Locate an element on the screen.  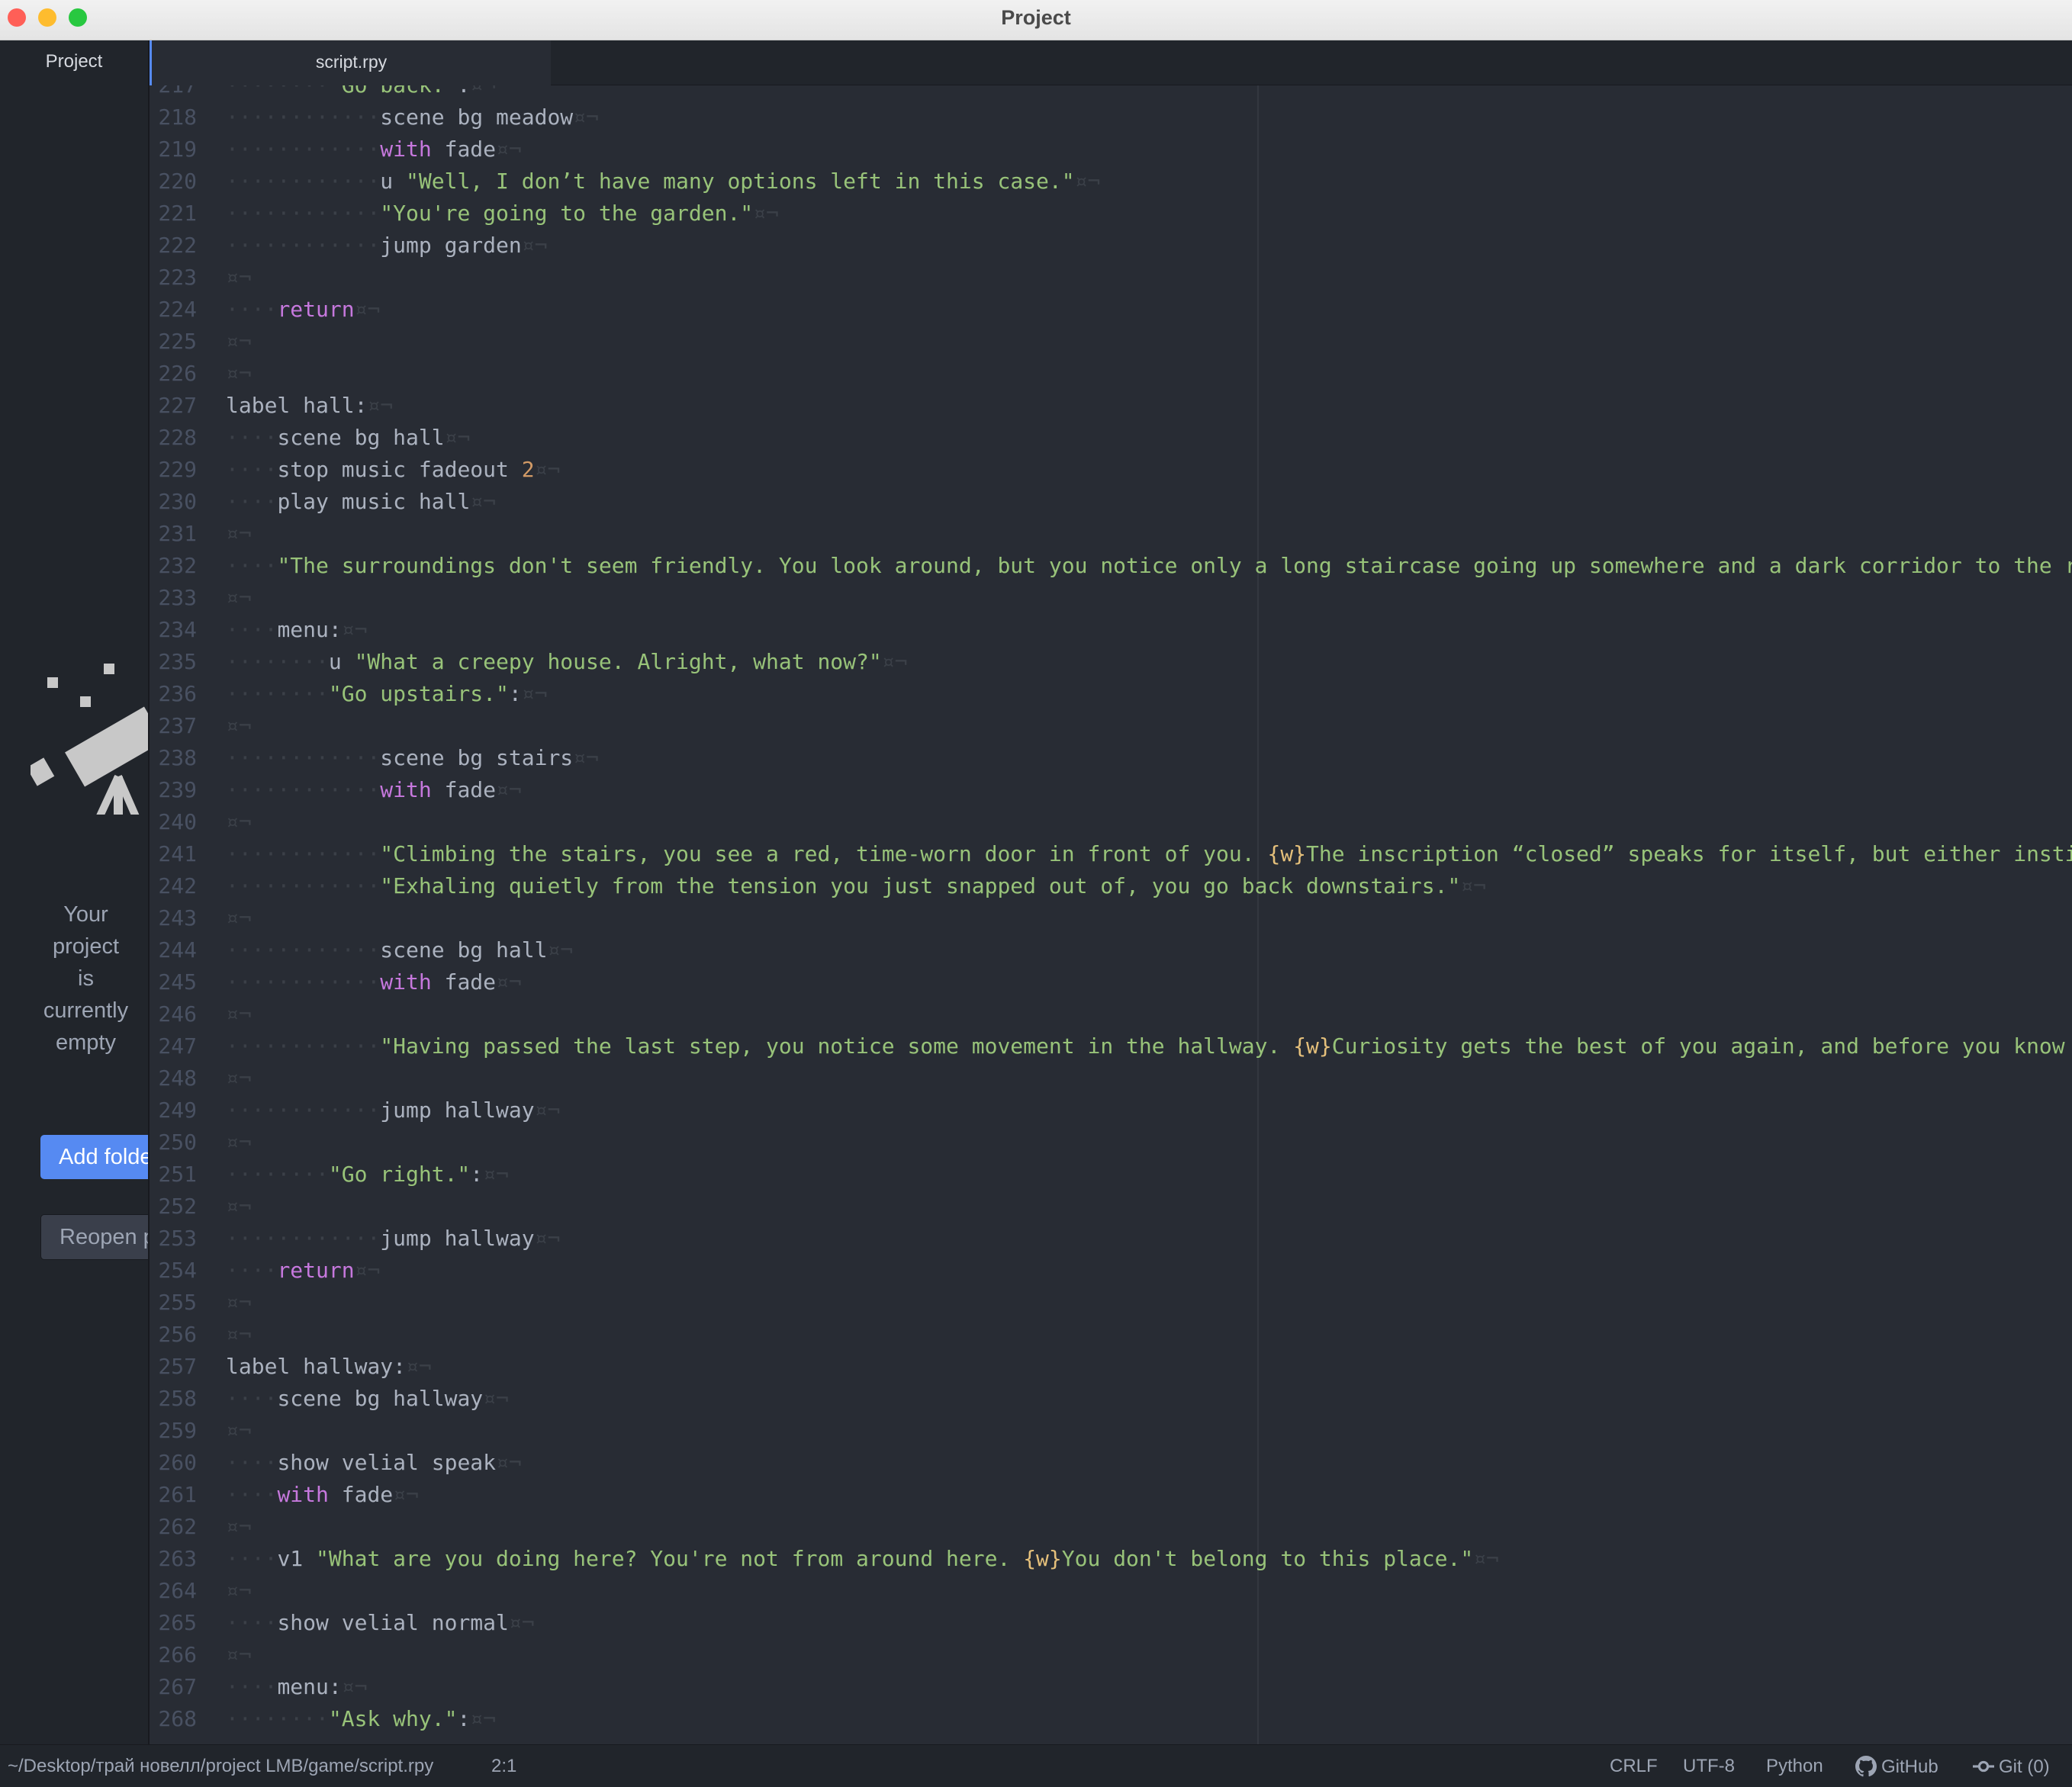
code-line: 218 ············scene bg meadow¤¬ is located at coordinates (374, 117).